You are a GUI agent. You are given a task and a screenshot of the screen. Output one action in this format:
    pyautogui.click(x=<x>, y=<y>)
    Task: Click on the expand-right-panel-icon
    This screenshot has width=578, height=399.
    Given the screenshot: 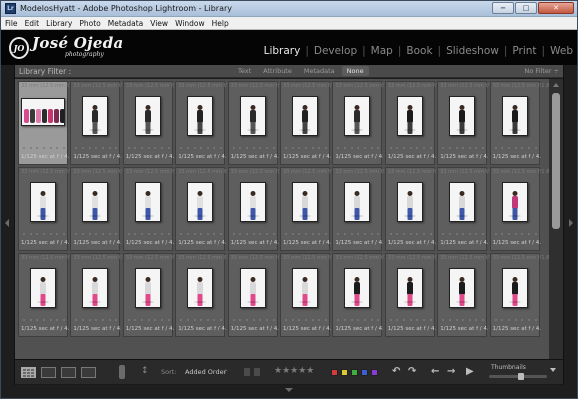 What is the action you would take?
    pyautogui.click(x=571, y=223)
    